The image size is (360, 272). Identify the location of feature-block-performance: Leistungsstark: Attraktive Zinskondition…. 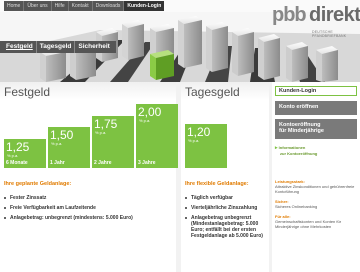
(317, 186).